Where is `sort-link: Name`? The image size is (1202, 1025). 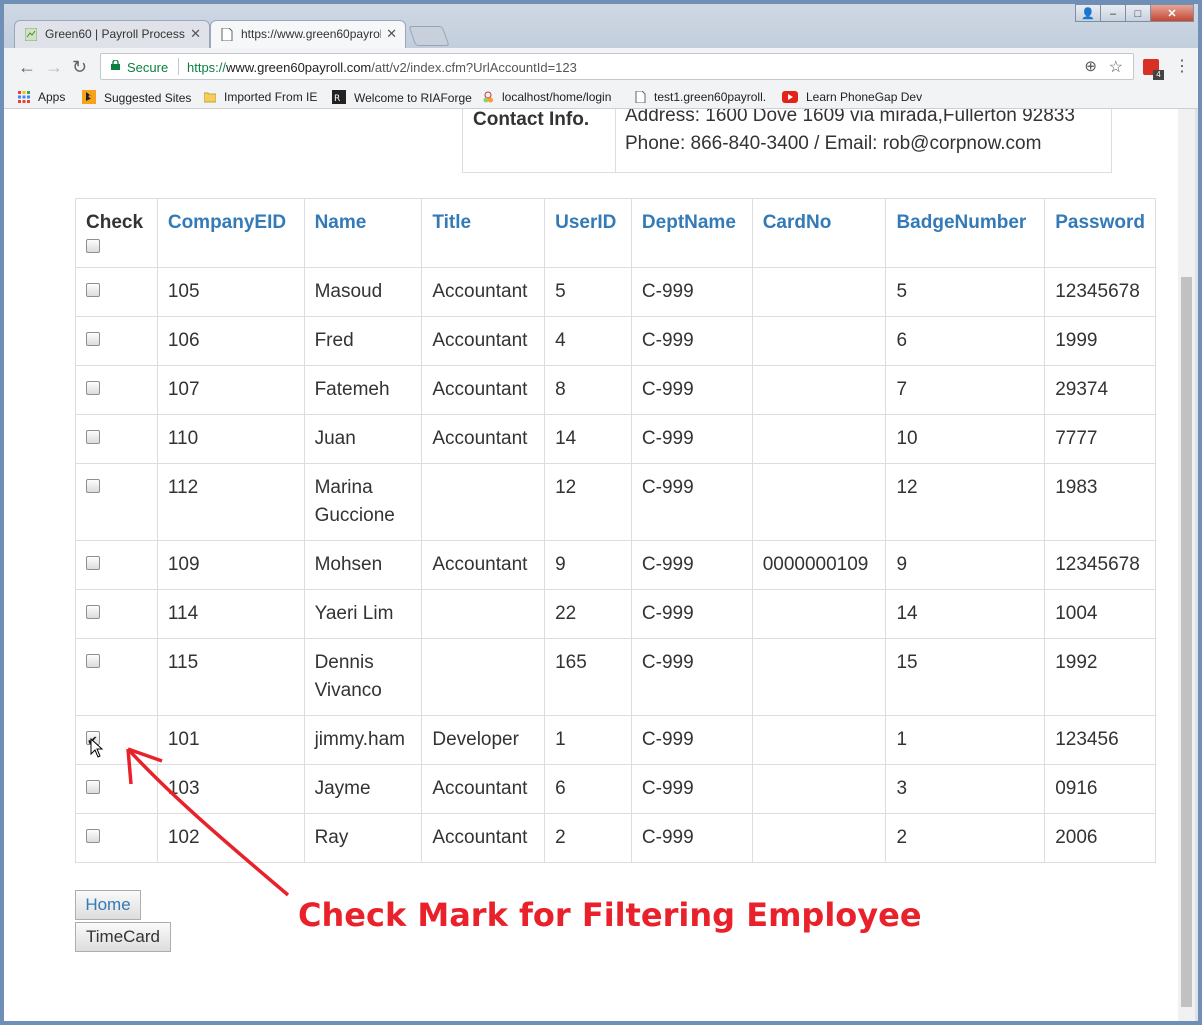 sort-link: Name is located at coordinates (341, 222).